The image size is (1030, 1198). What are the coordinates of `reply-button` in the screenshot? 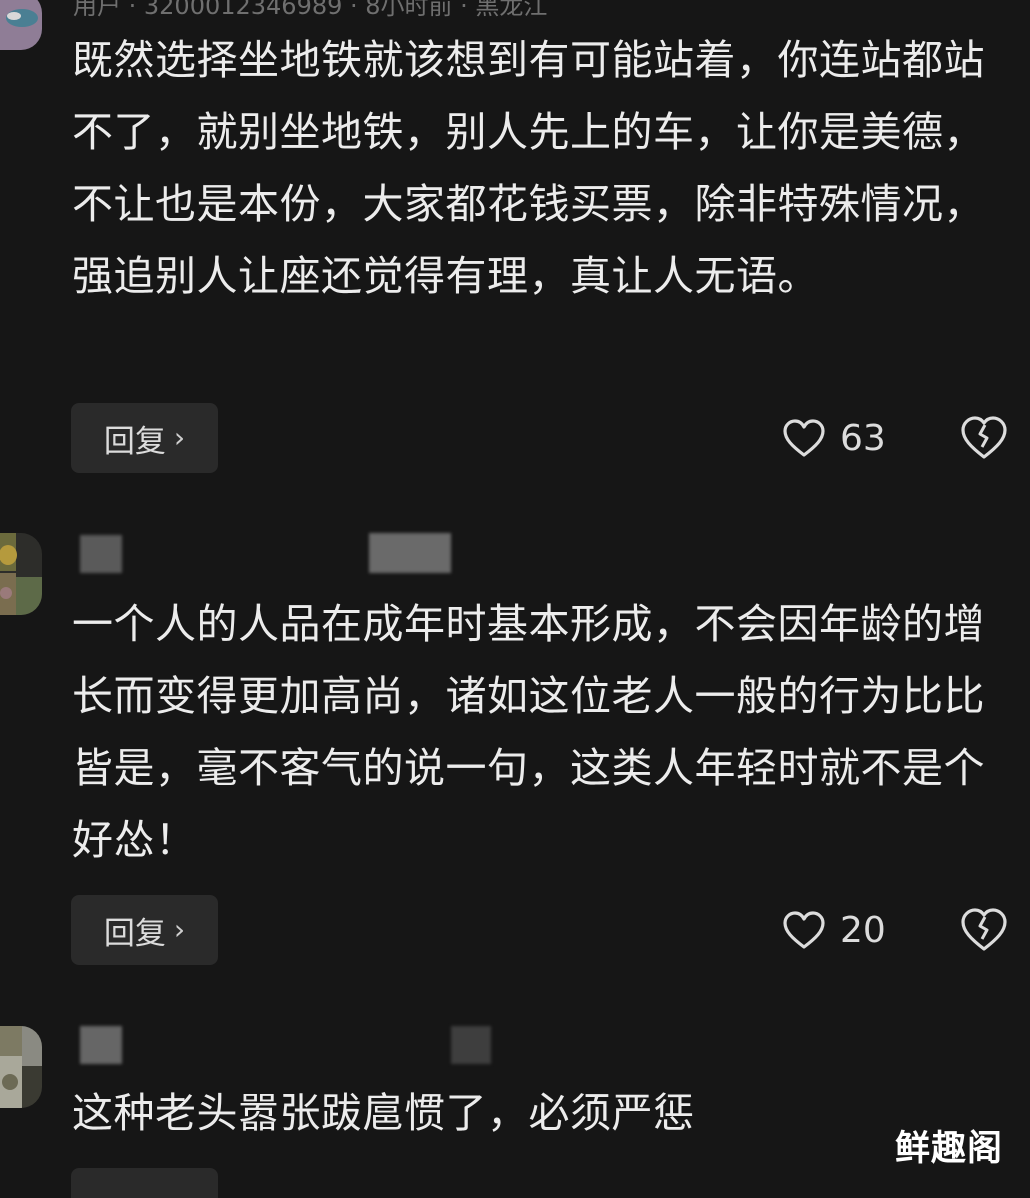 It's located at (144, 1183).